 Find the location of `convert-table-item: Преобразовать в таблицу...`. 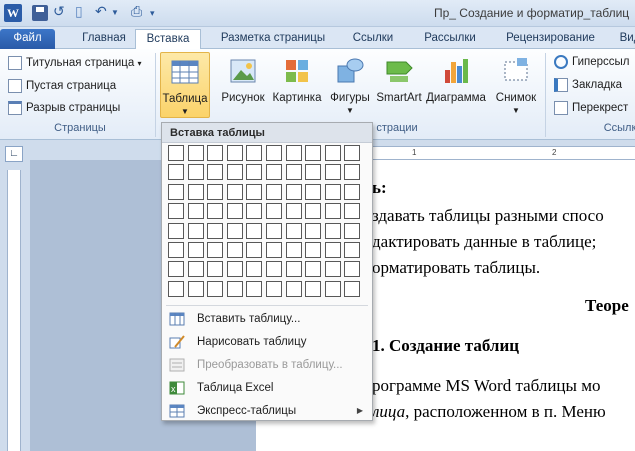

convert-table-item: Преобразовать в таблицу... is located at coordinates (267, 365).